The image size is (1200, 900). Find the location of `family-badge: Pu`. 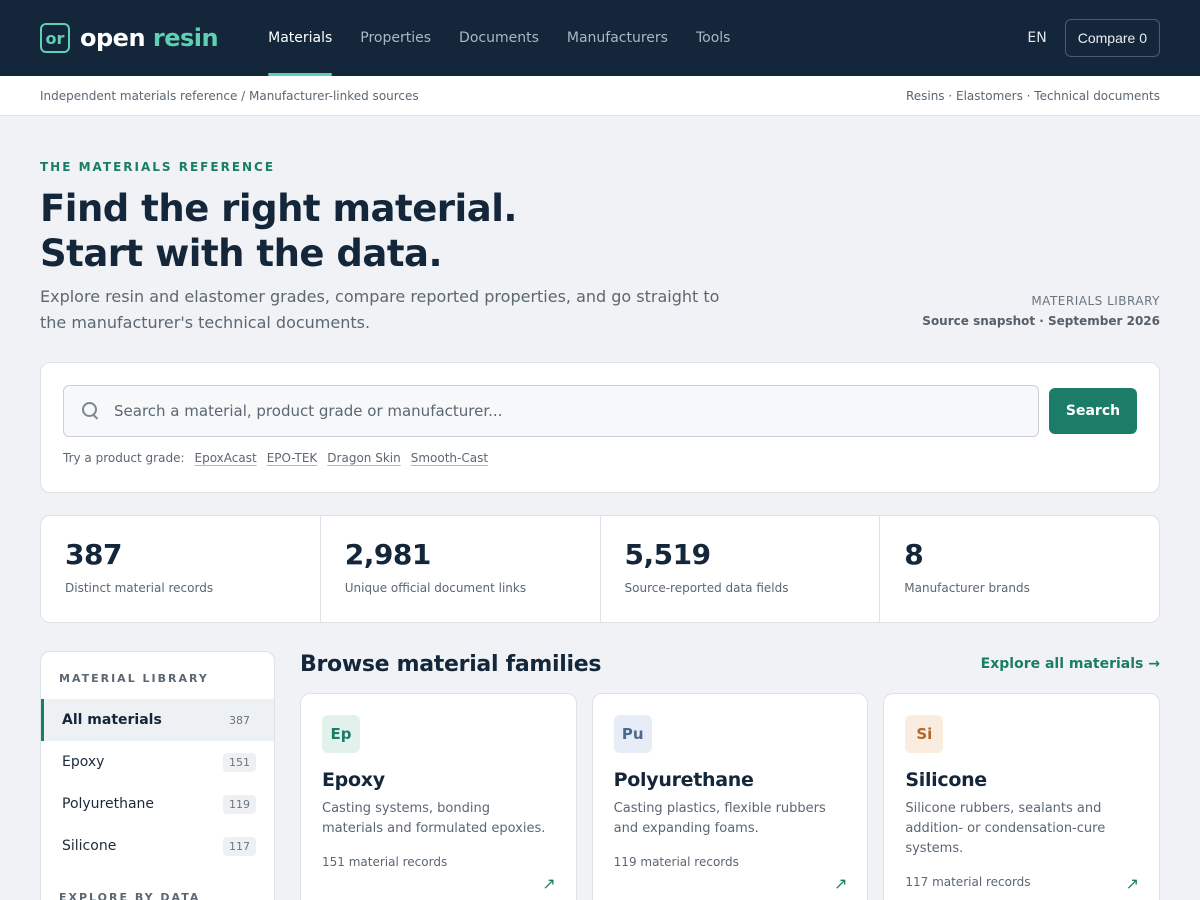

family-badge: Pu is located at coordinates (632, 734).